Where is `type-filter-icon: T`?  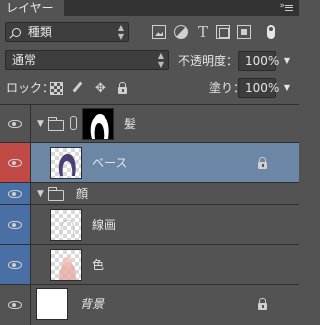
type-filter-icon: T is located at coordinates (203, 32).